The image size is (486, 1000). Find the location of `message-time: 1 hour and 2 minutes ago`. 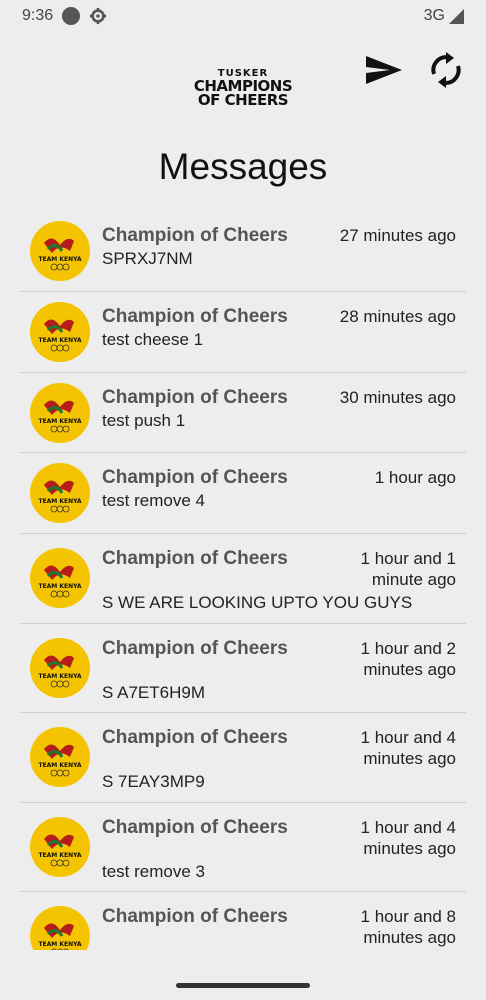

message-time: 1 hour and 2 minutes ago is located at coordinates (408, 659).